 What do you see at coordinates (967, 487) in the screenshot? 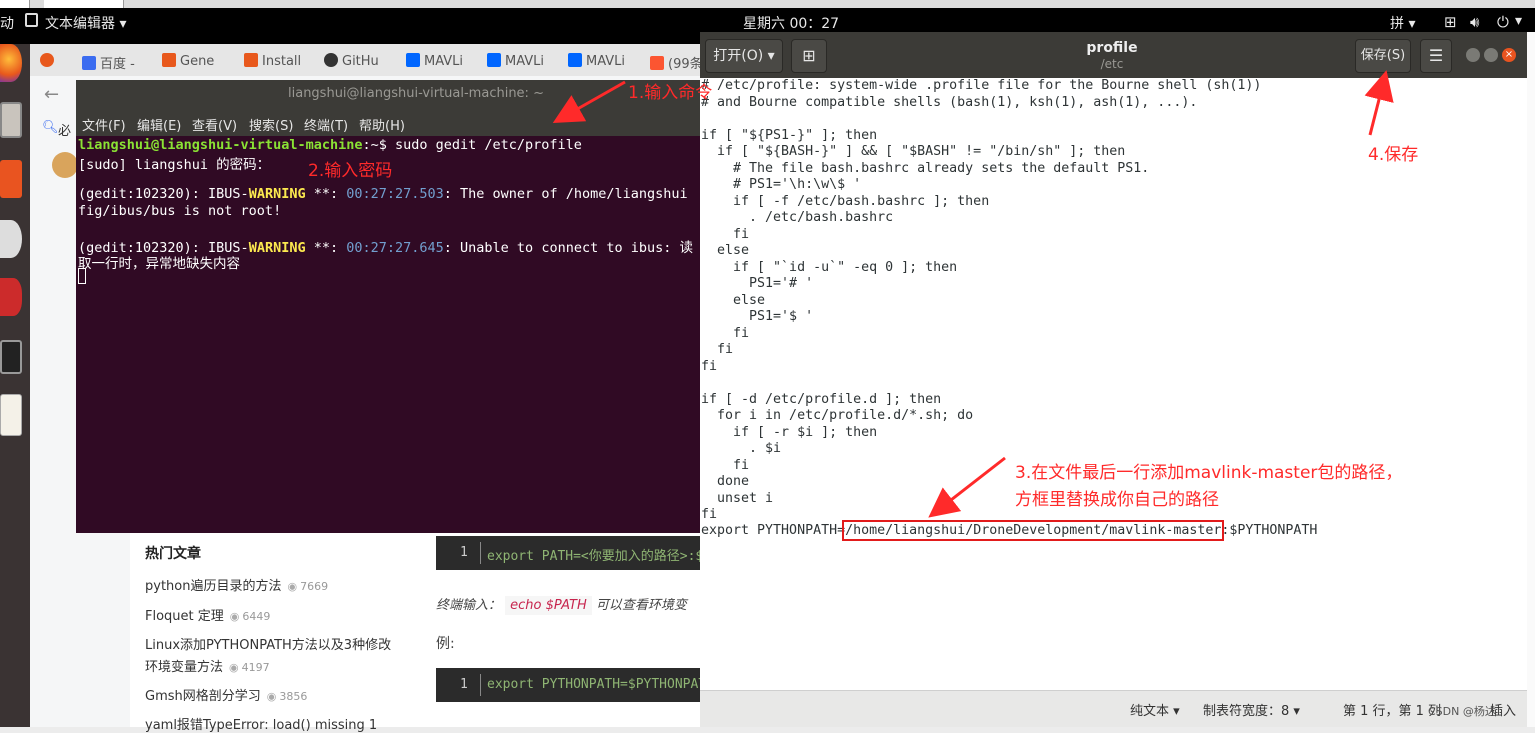
I see `arrow-step3` at bounding box center [967, 487].